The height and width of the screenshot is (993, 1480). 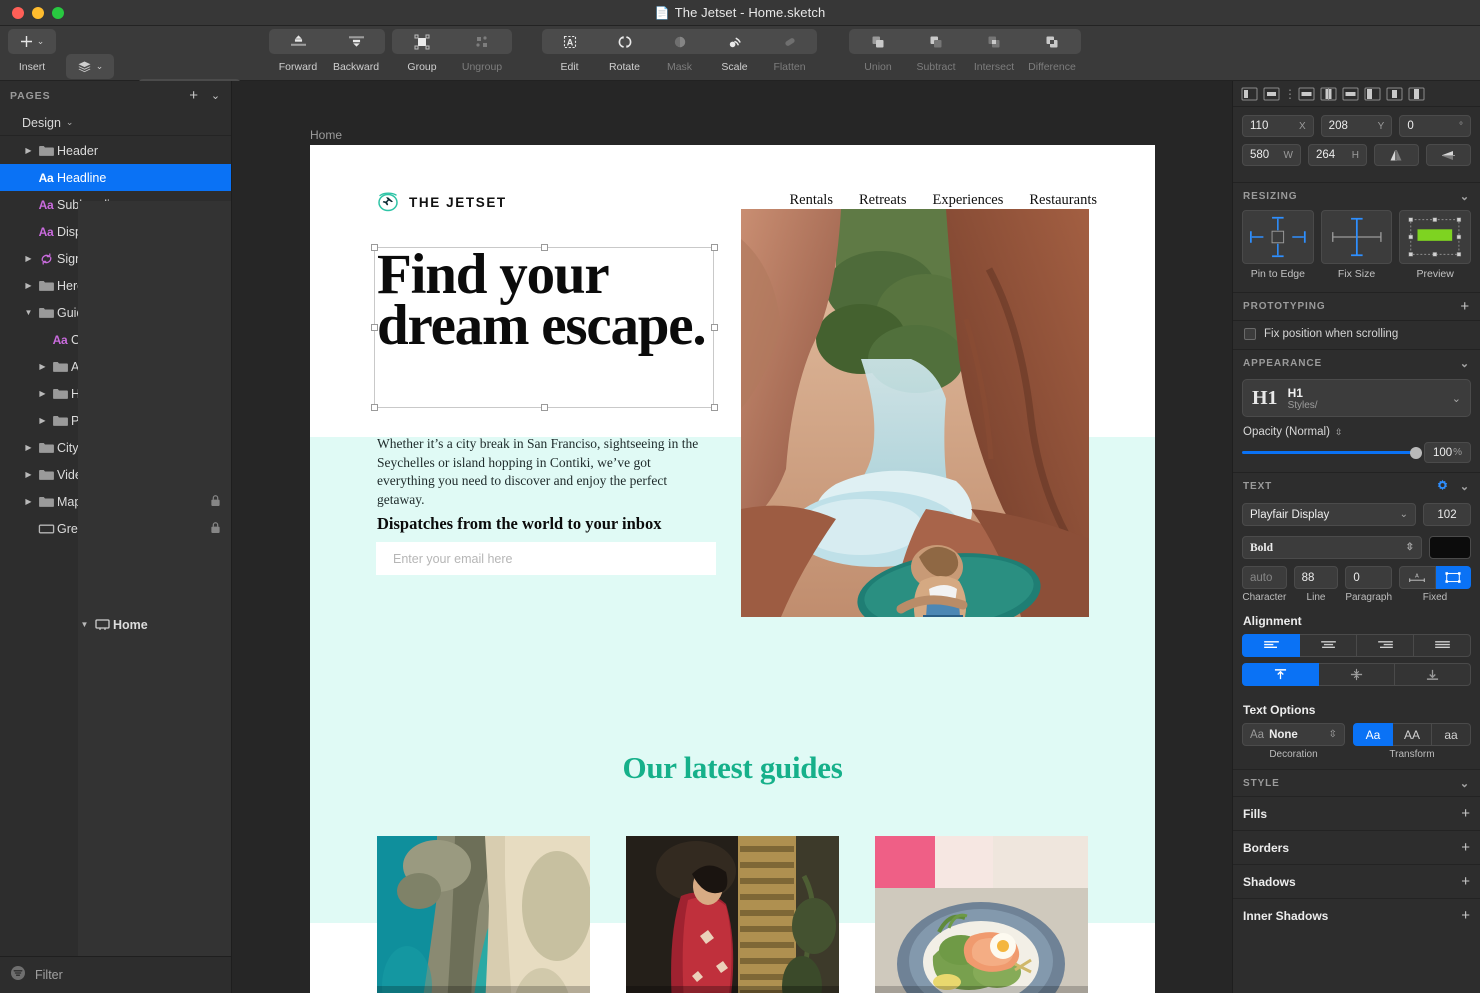 What do you see at coordinates (1356, 881) in the screenshot?
I see `shadows-row: Shadows +` at bounding box center [1356, 881].